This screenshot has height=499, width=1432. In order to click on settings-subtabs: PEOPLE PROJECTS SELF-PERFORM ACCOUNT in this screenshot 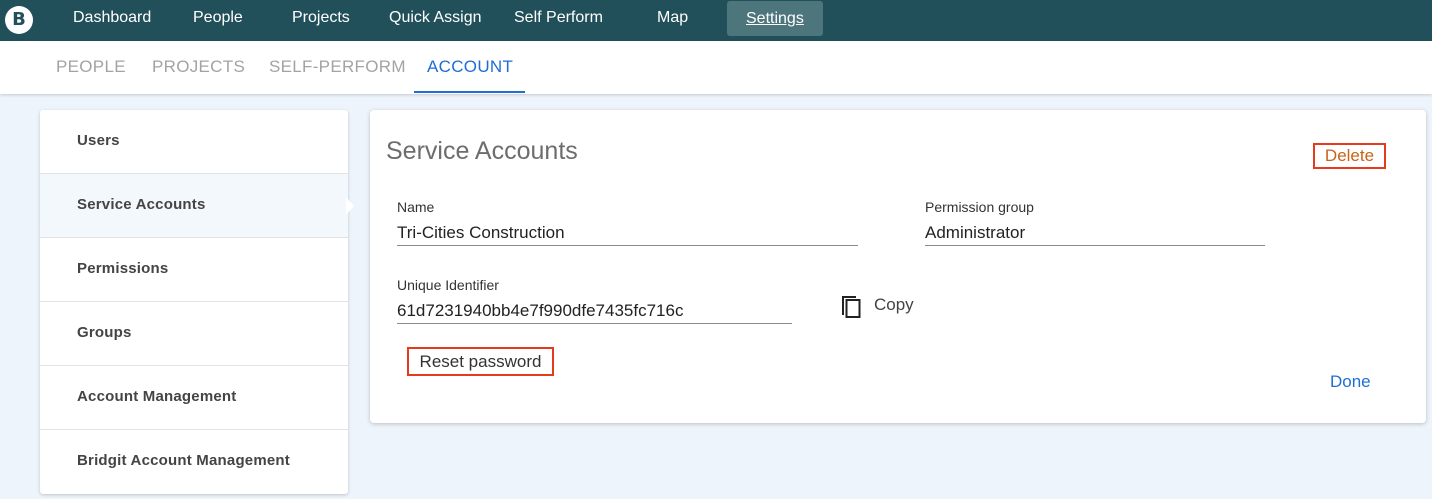, I will do `click(716, 67)`.